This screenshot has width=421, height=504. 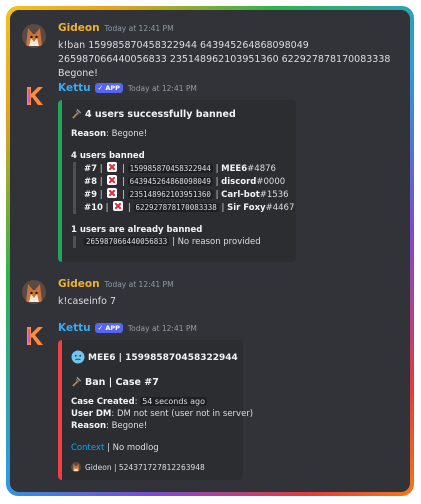 What do you see at coordinates (93, 208) in the screenshot?
I see `case-number: #10` at bounding box center [93, 208].